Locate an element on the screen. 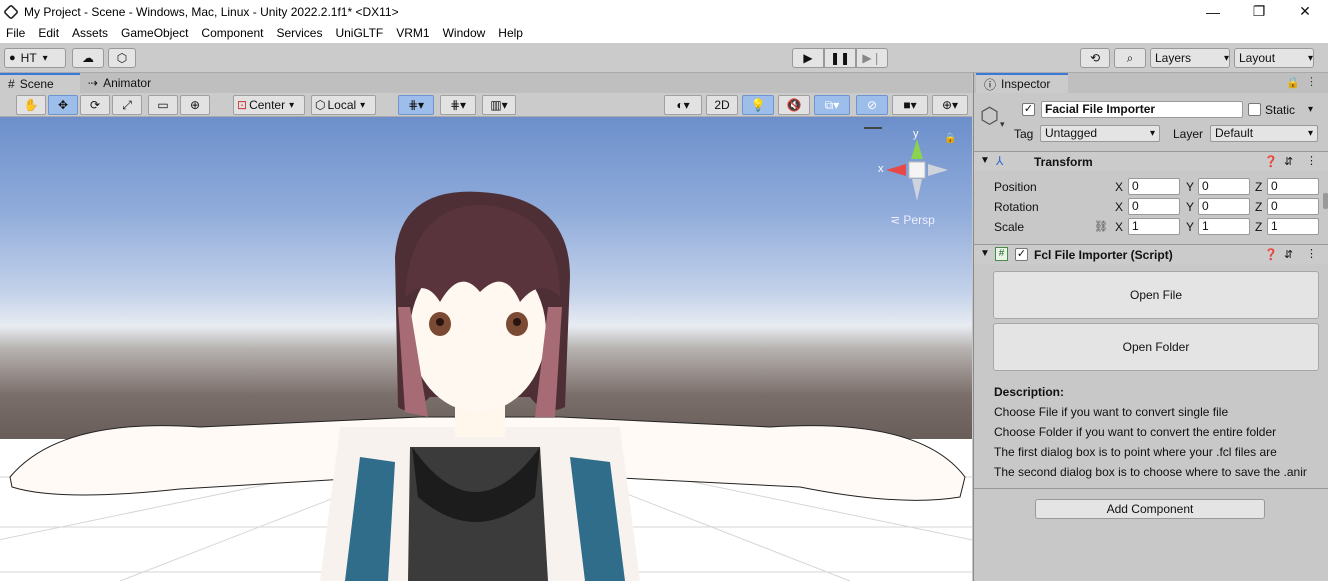 This screenshot has height=581, width=1328. history-button: ⟲ is located at coordinates (1095, 58).